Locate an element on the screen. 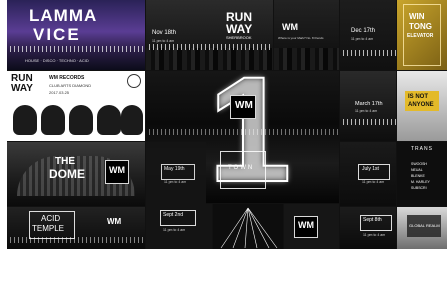 This screenshot has height=282, width=447. sept8-poster: Sept 8th 11 pm to 4 am is located at coordinates (368, 228).